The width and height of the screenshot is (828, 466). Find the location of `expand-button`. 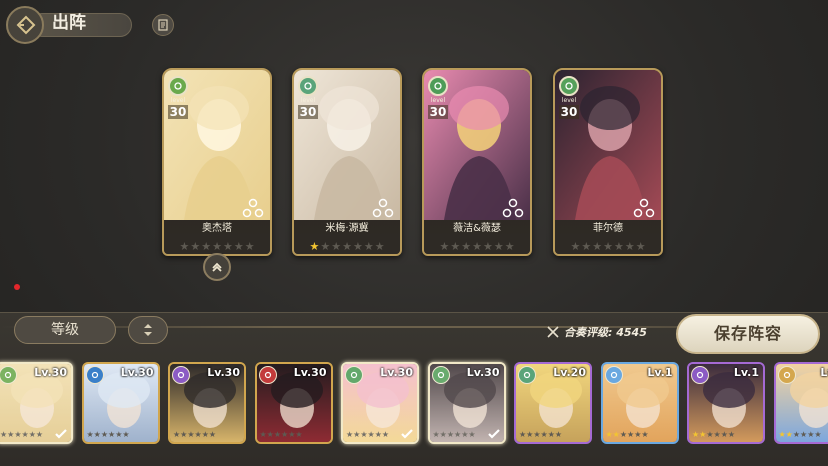

expand-button is located at coordinates (217, 267).